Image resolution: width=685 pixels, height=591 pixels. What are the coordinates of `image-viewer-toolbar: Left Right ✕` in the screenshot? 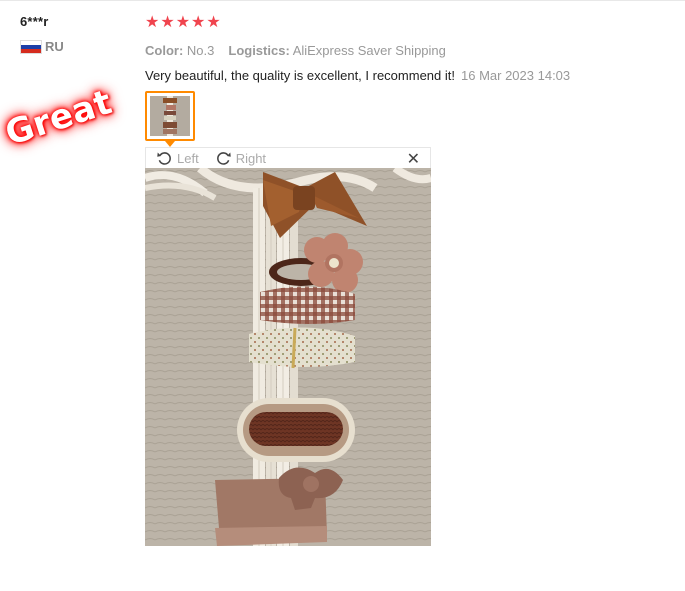 It's located at (288, 157).